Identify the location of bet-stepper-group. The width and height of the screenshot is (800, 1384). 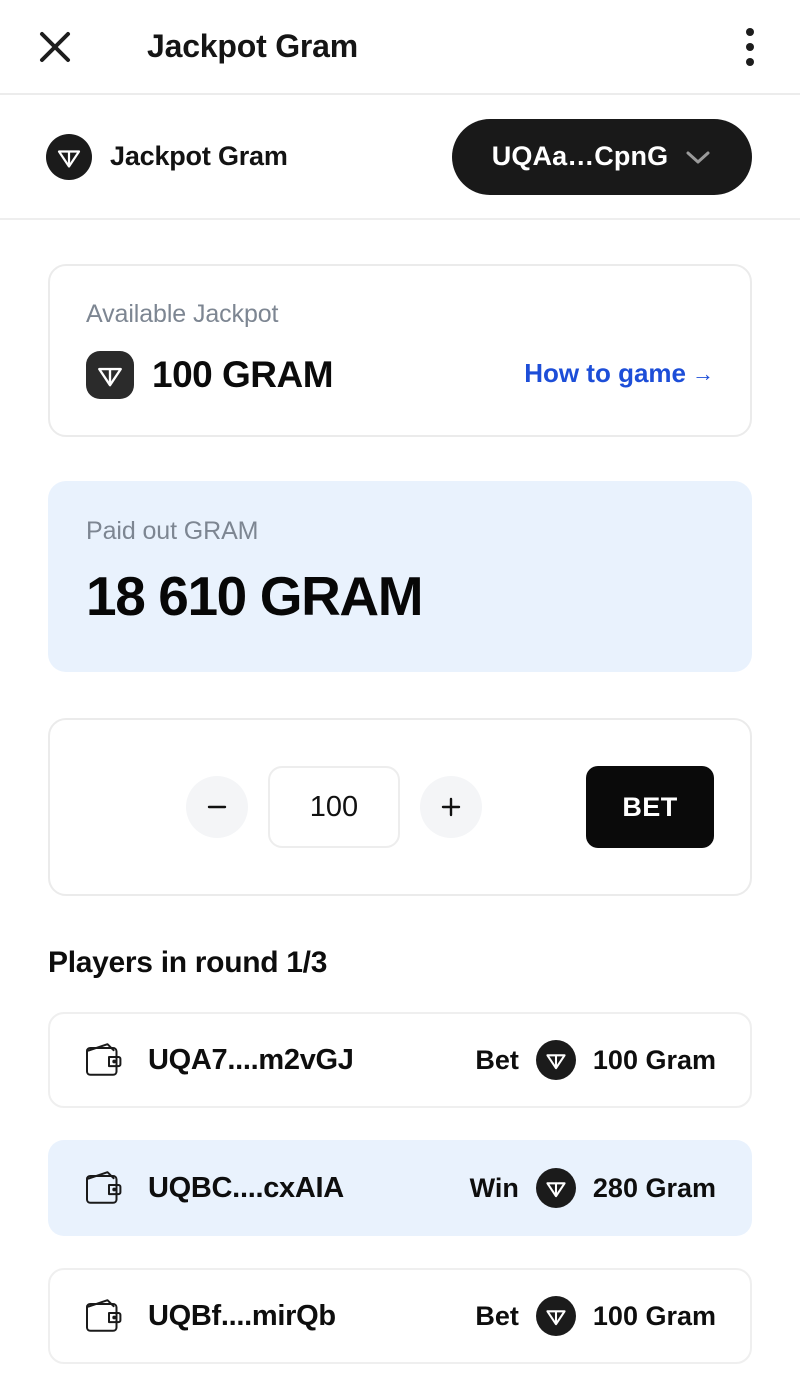
(334, 807).